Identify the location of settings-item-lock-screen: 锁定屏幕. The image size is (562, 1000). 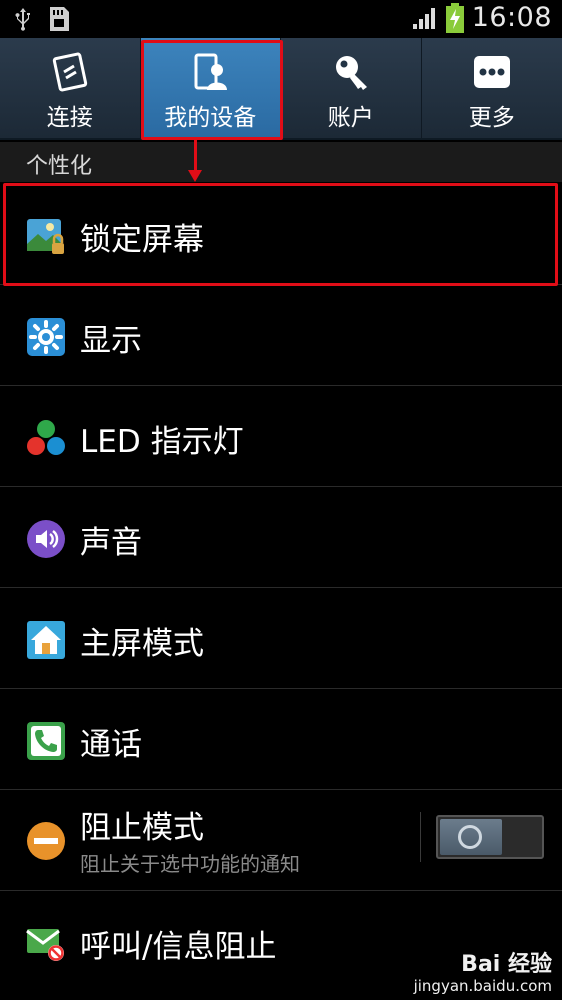
(281, 234).